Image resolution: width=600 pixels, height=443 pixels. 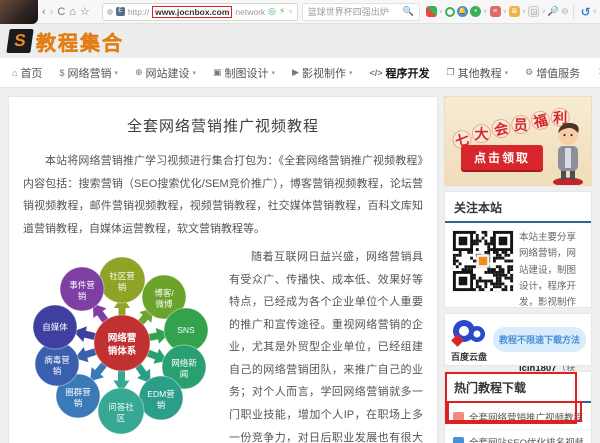 I want to click on address-bar: E http:// www.jocnbox.com network ◎ ⚡ ∨, so click(x=199, y=11).